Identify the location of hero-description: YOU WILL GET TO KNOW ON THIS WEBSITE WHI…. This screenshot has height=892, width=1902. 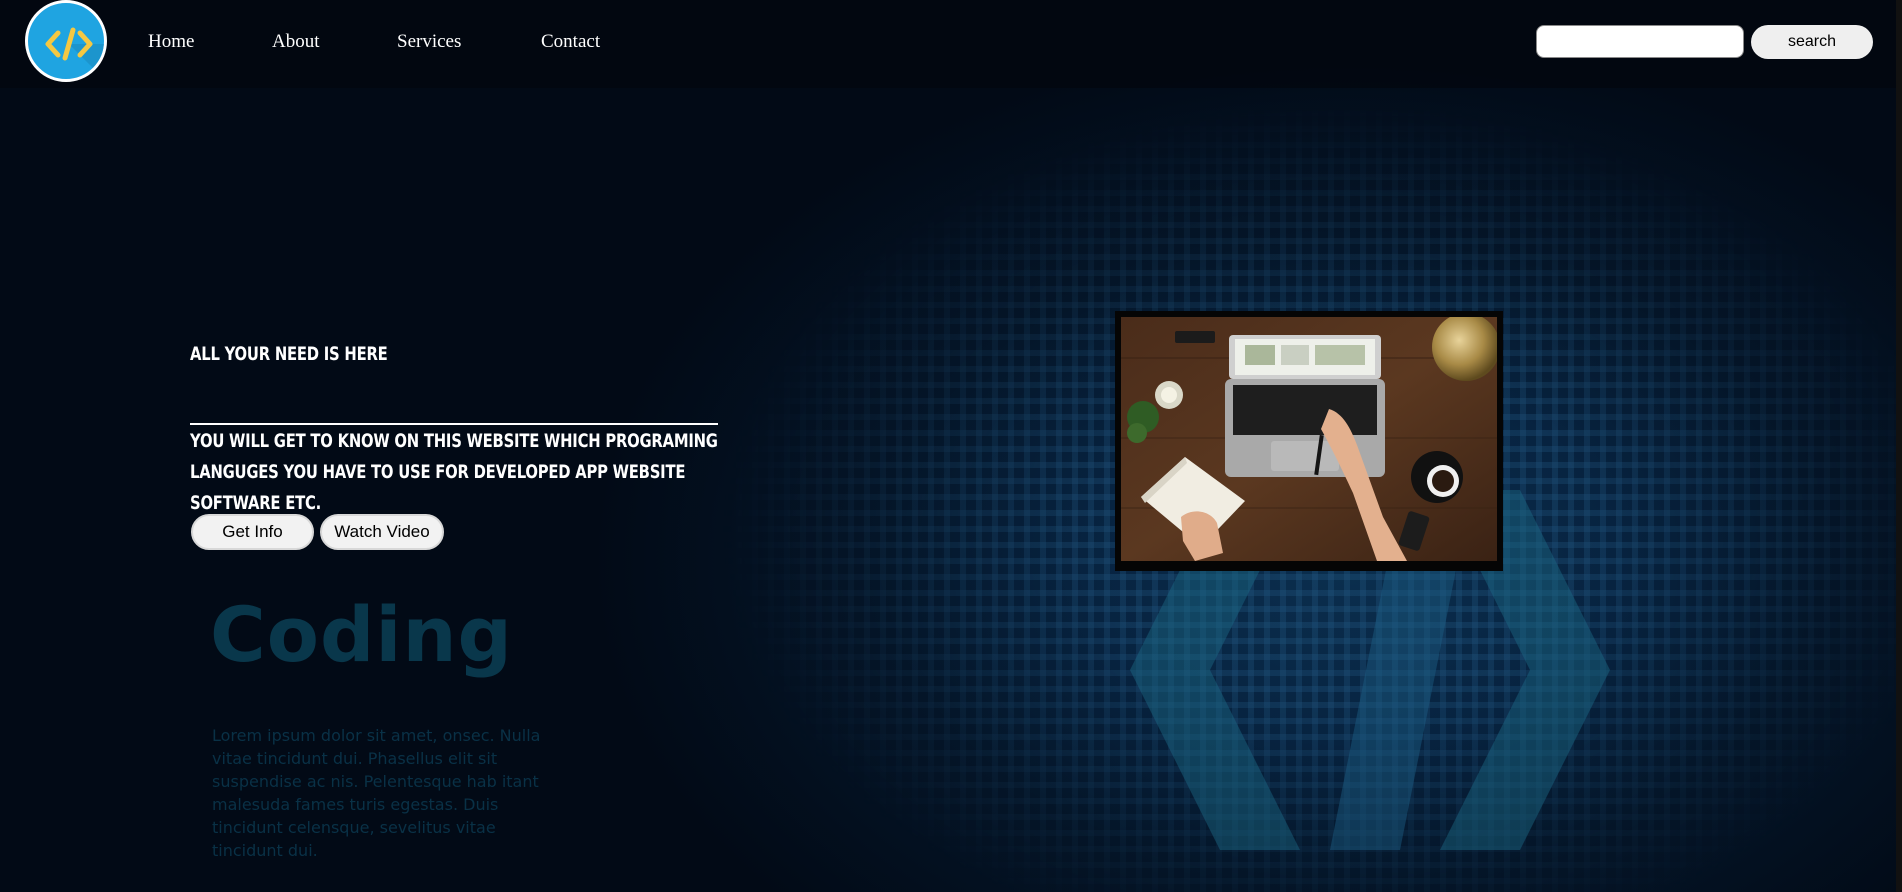
(454, 472).